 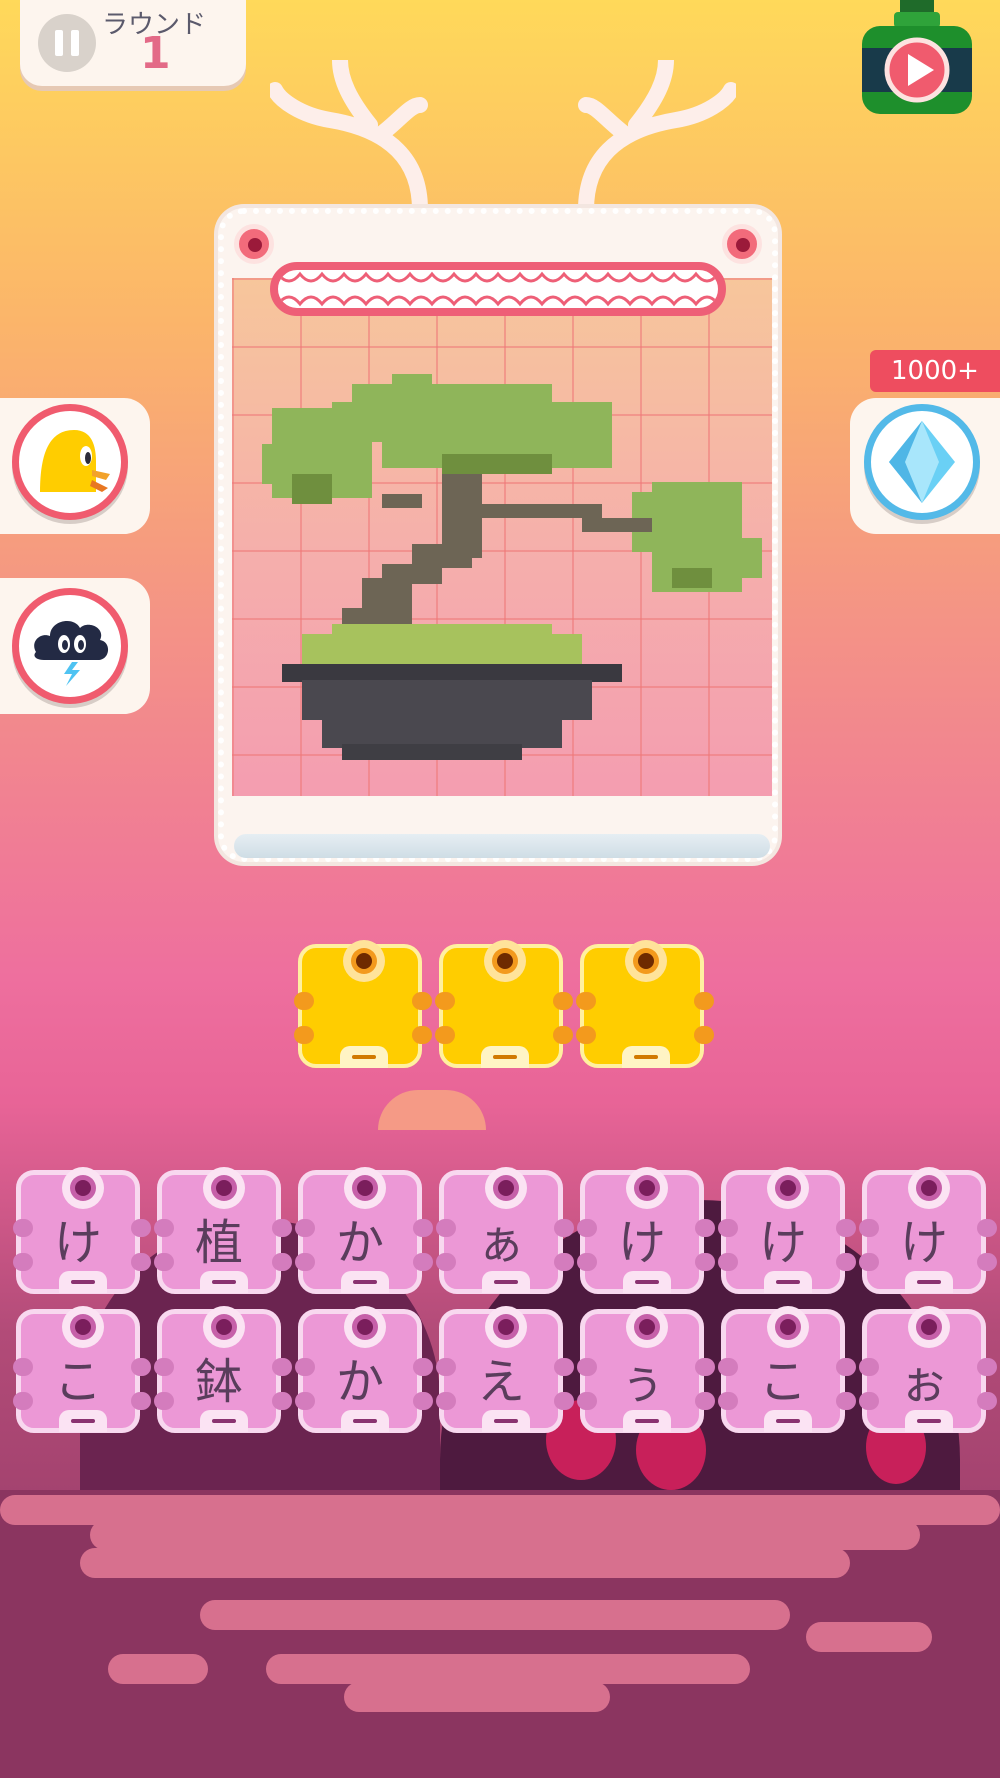 I want to click on hint-bird-button, so click(x=70, y=462).